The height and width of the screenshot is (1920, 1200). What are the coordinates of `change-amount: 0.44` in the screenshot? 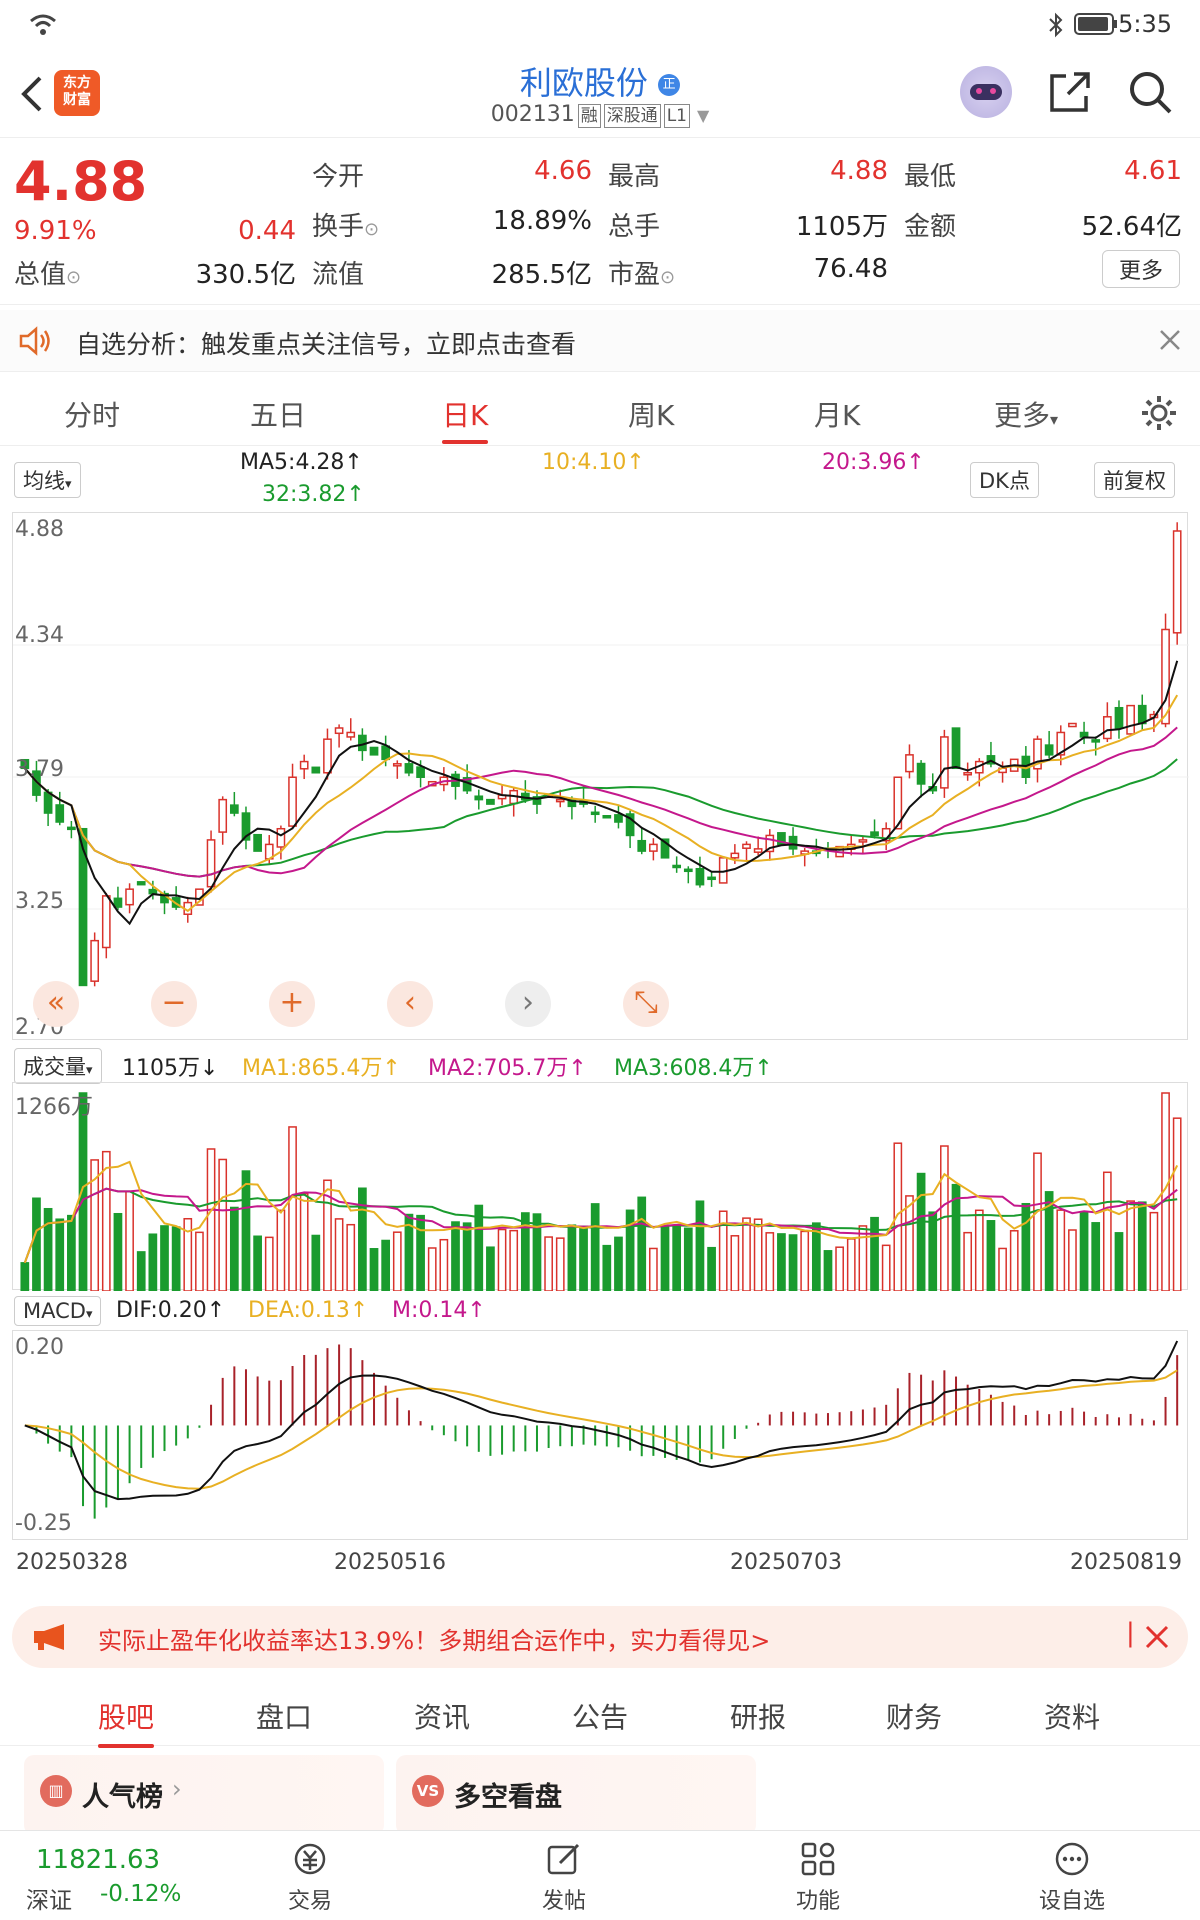 It's located at (267, 231).